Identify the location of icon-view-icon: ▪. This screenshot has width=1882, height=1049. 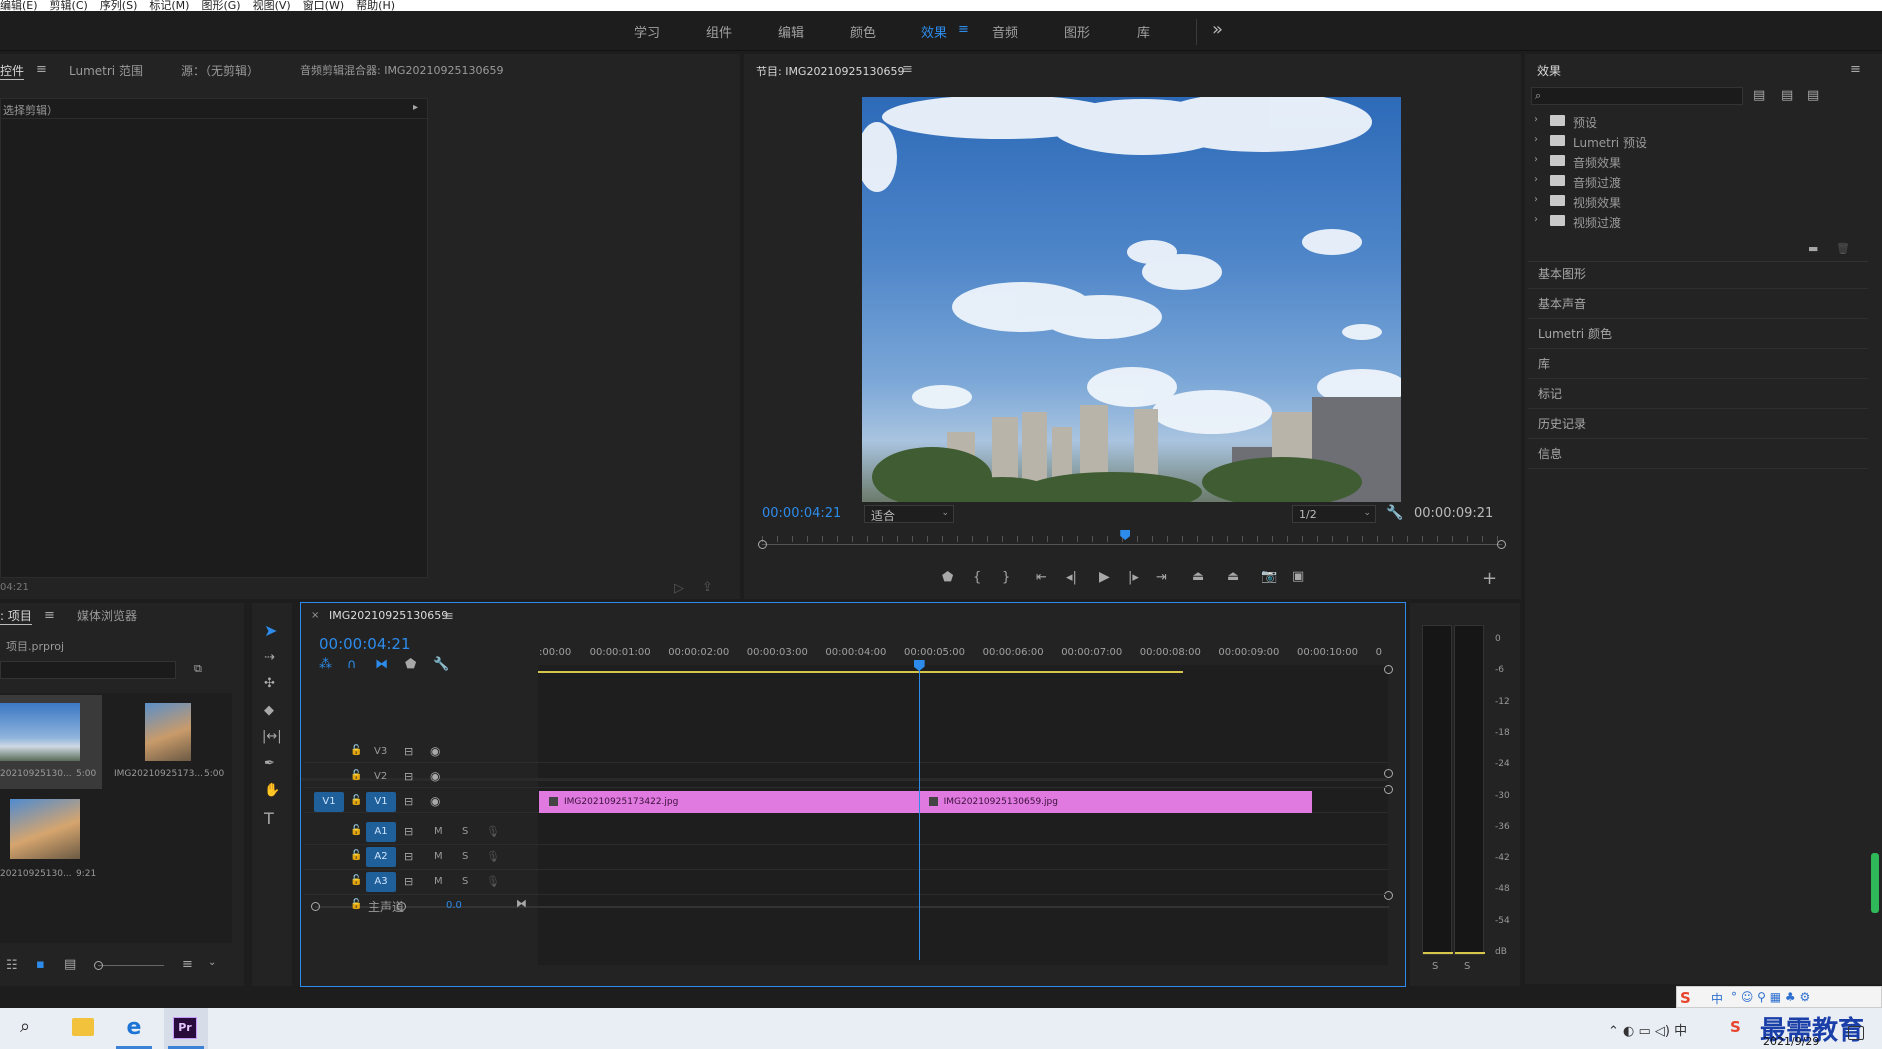
(40, 964).